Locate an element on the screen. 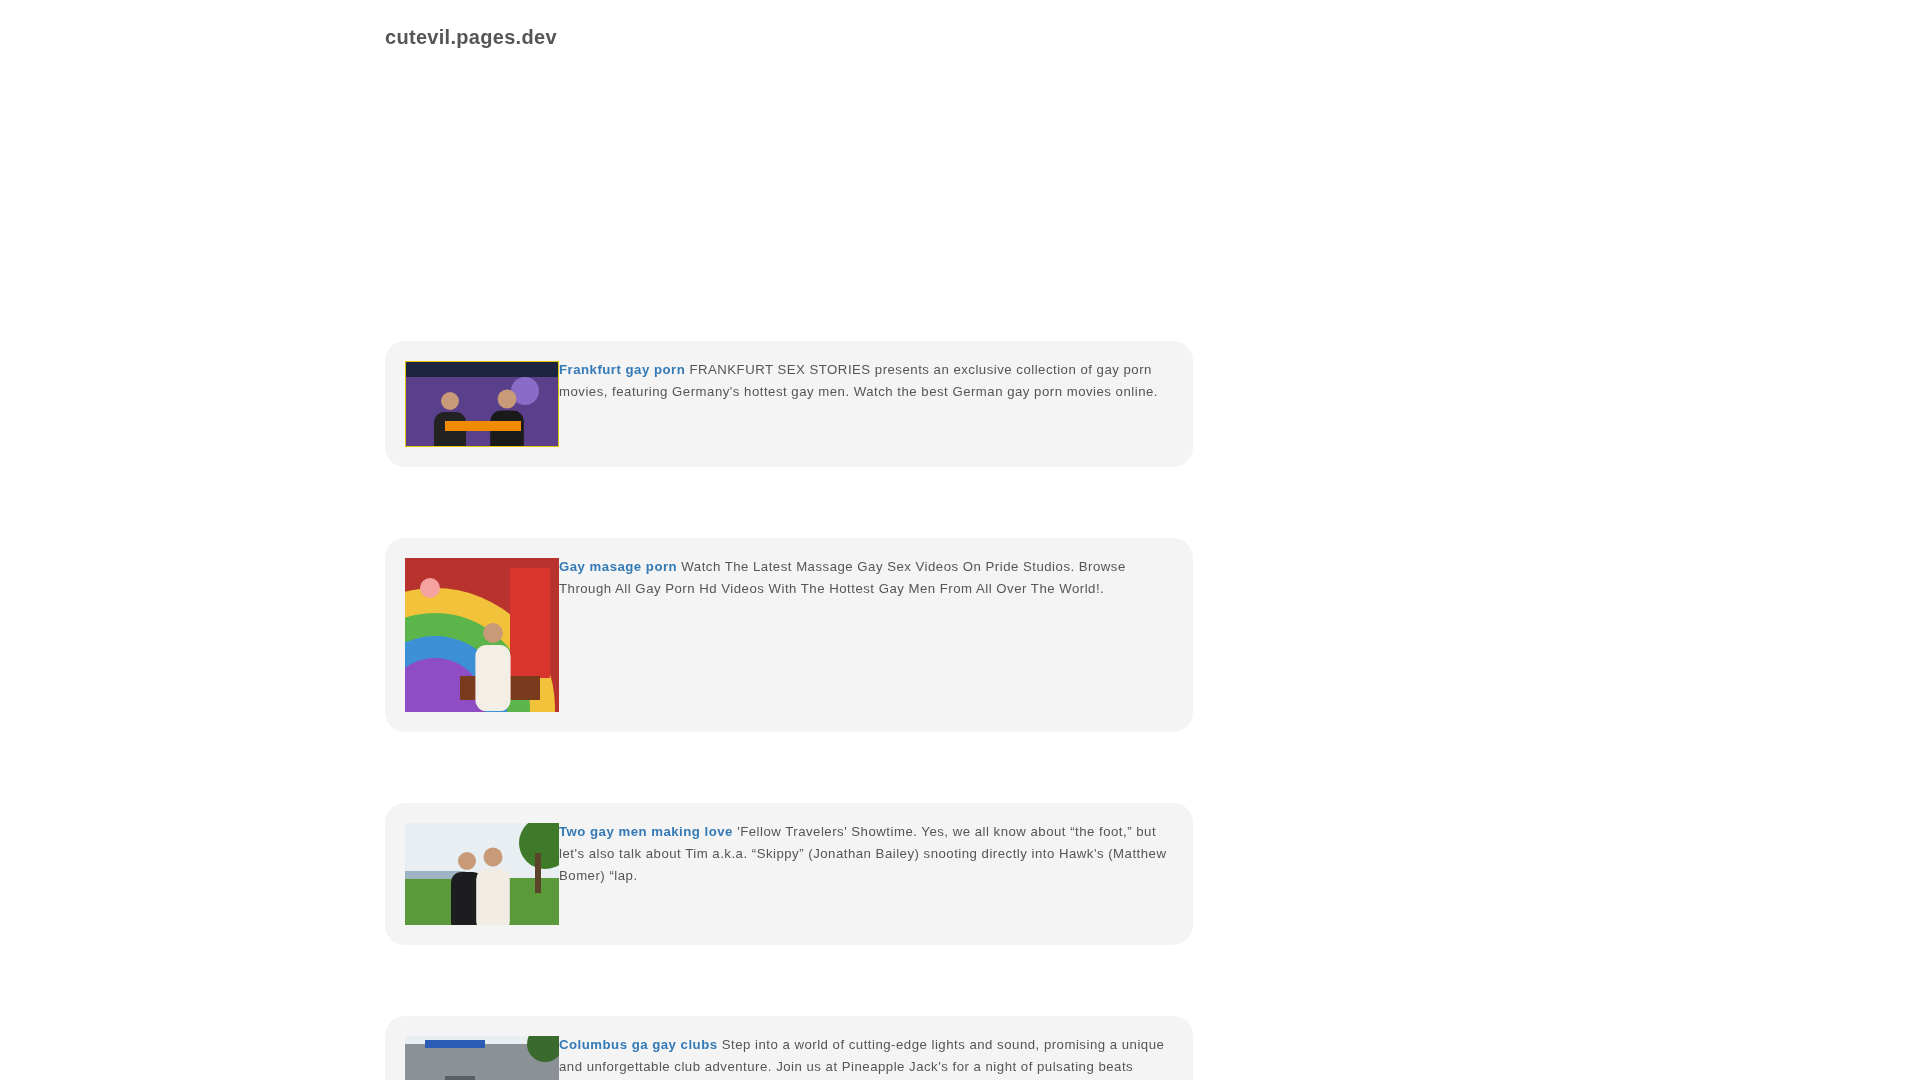 The image size is (1920, 1080). post-link: Frankfurt gay porn is located at coordinates (622, 369).